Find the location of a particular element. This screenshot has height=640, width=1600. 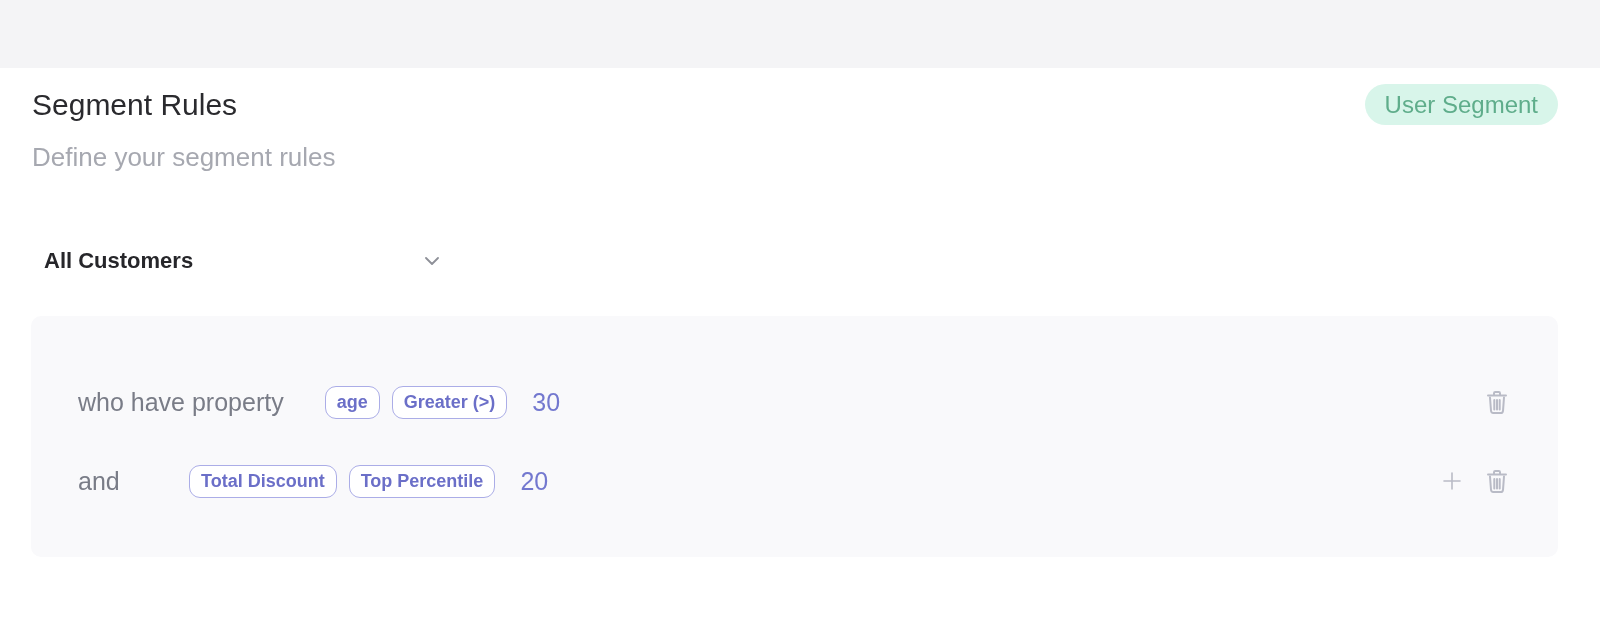

plus-icon is located at coordinates (1452, 481).